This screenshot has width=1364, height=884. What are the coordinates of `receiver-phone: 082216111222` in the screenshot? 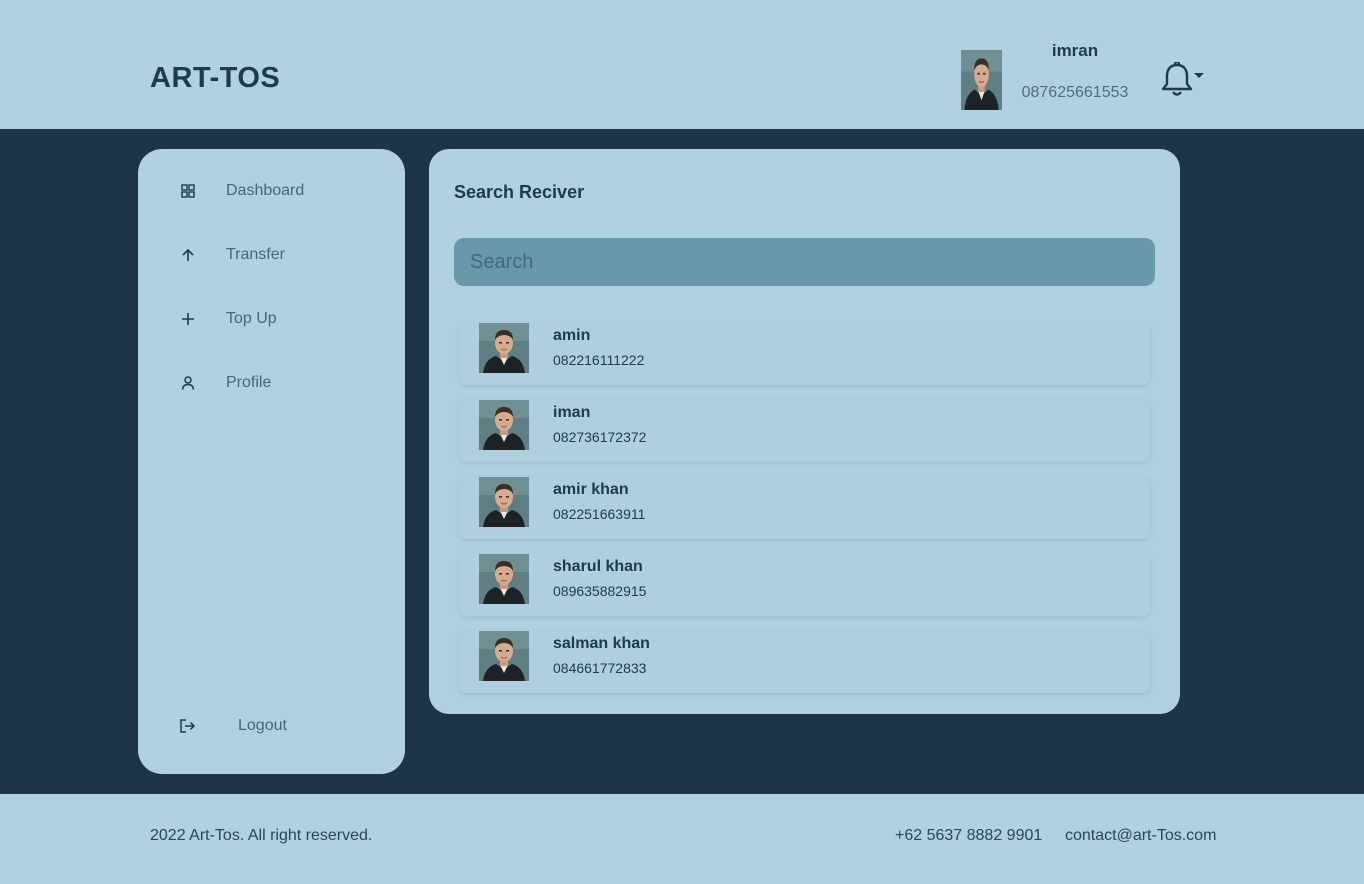 It's located at (599, 360).